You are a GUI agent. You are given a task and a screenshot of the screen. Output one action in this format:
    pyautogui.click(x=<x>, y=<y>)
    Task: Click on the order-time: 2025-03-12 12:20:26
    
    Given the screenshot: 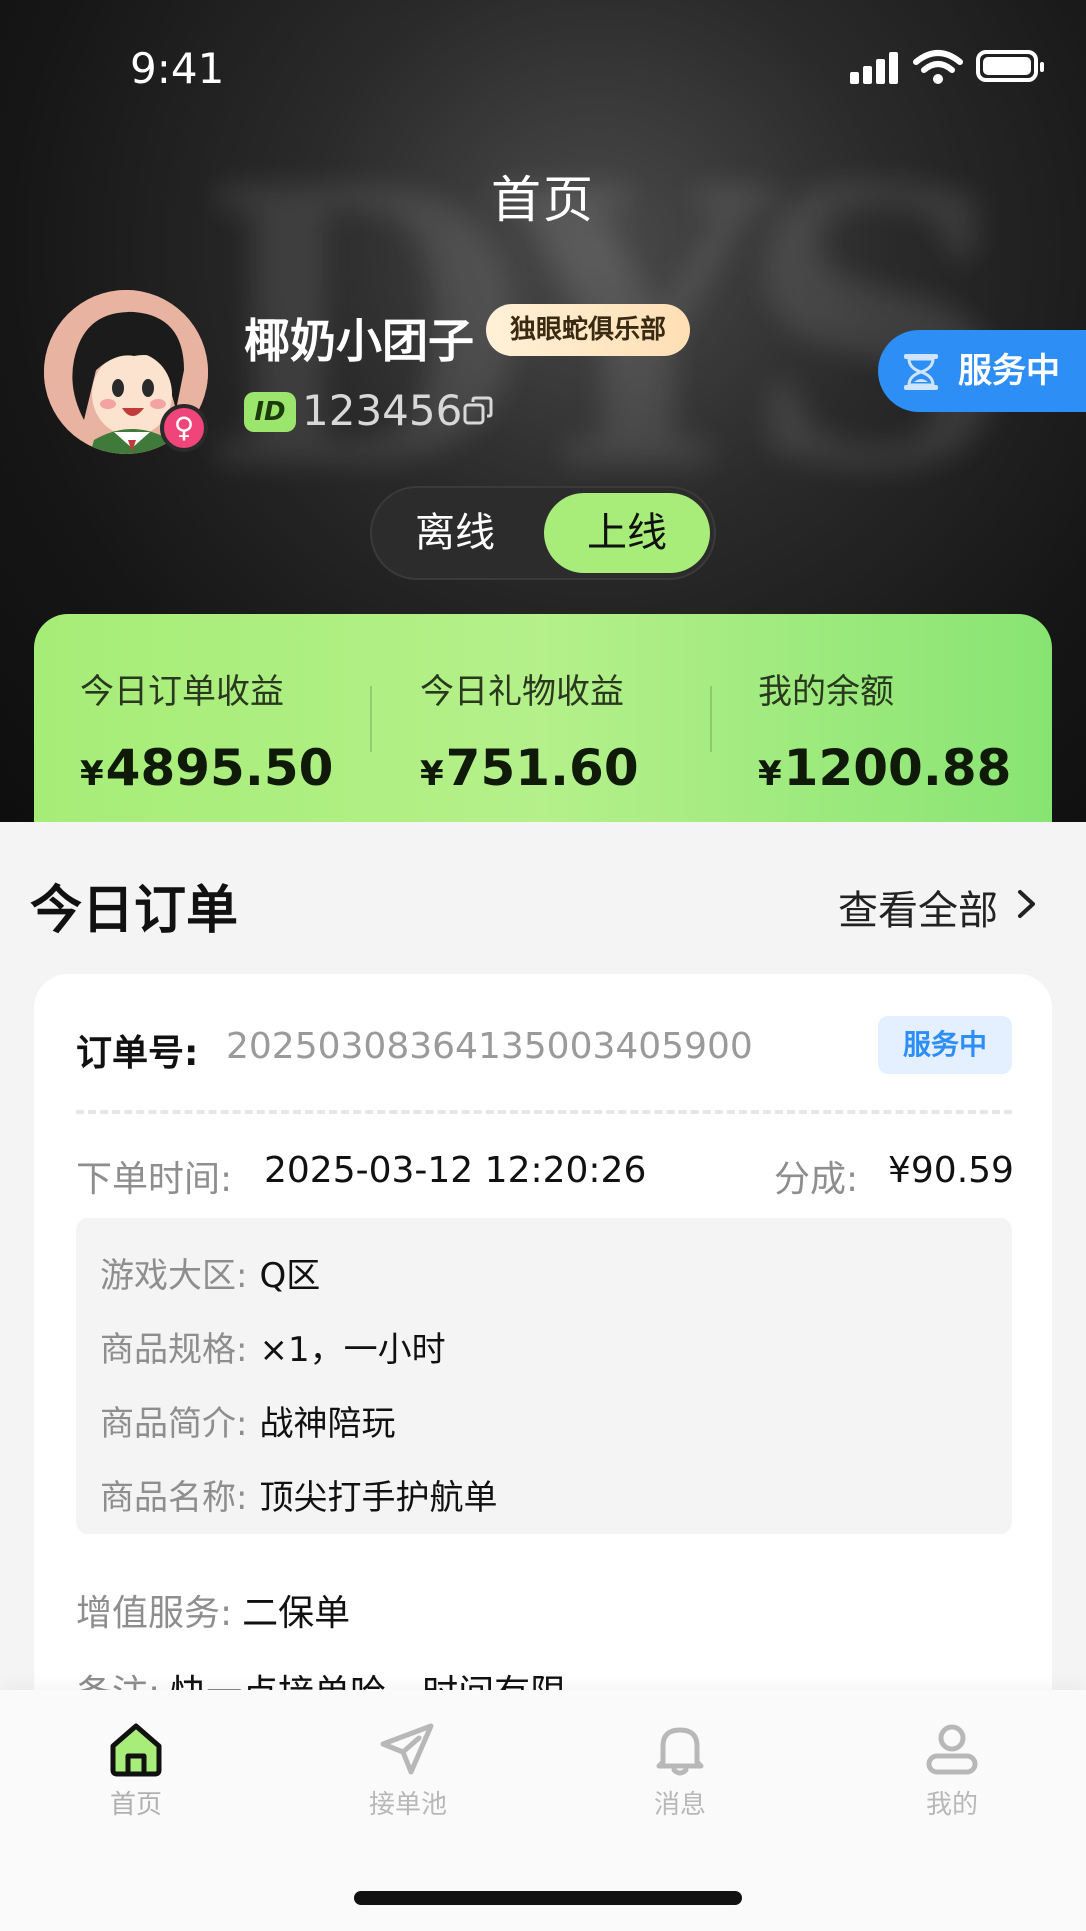 What is the action you would take?
    pyautogui.click(x=455, y=1170)
    